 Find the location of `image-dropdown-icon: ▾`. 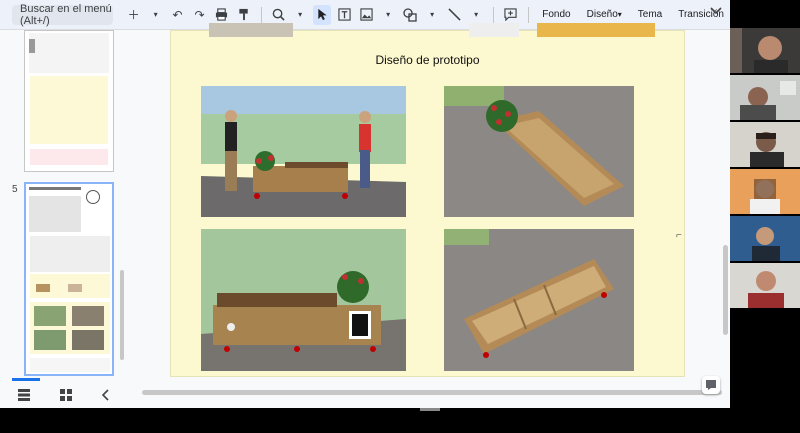

image-dropdown-icon: ▾ is located at coordinates (388, 15).